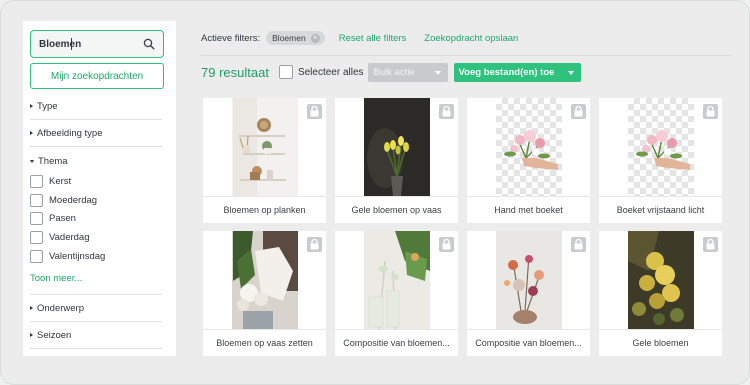 The height and width of the screenshot is (385, 750). What do you see at coordinates (71, 44) in the screenshot?
I see `text-cursor` at bounding box center [71, 44].